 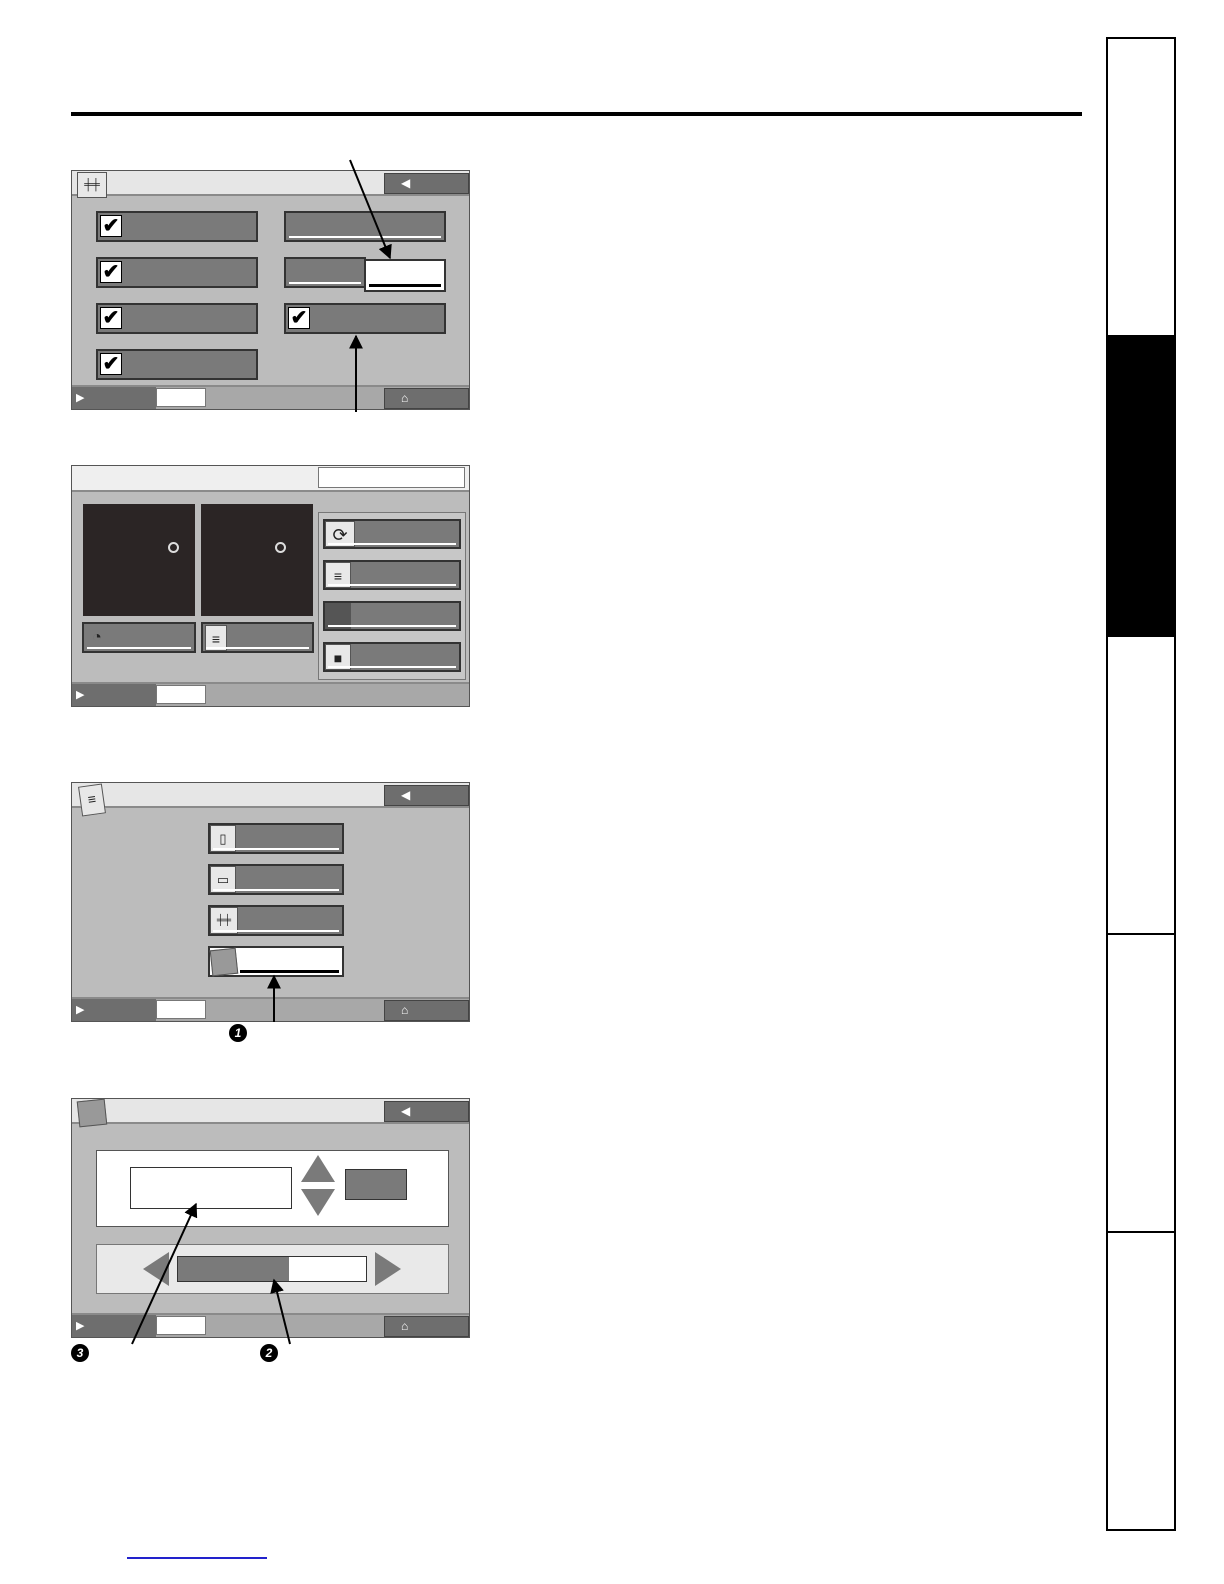 What do you see at coordinates (280, 1311) in the screenshot?
I see `arrow-to-level-bar` at bounding box center [280, 1311].